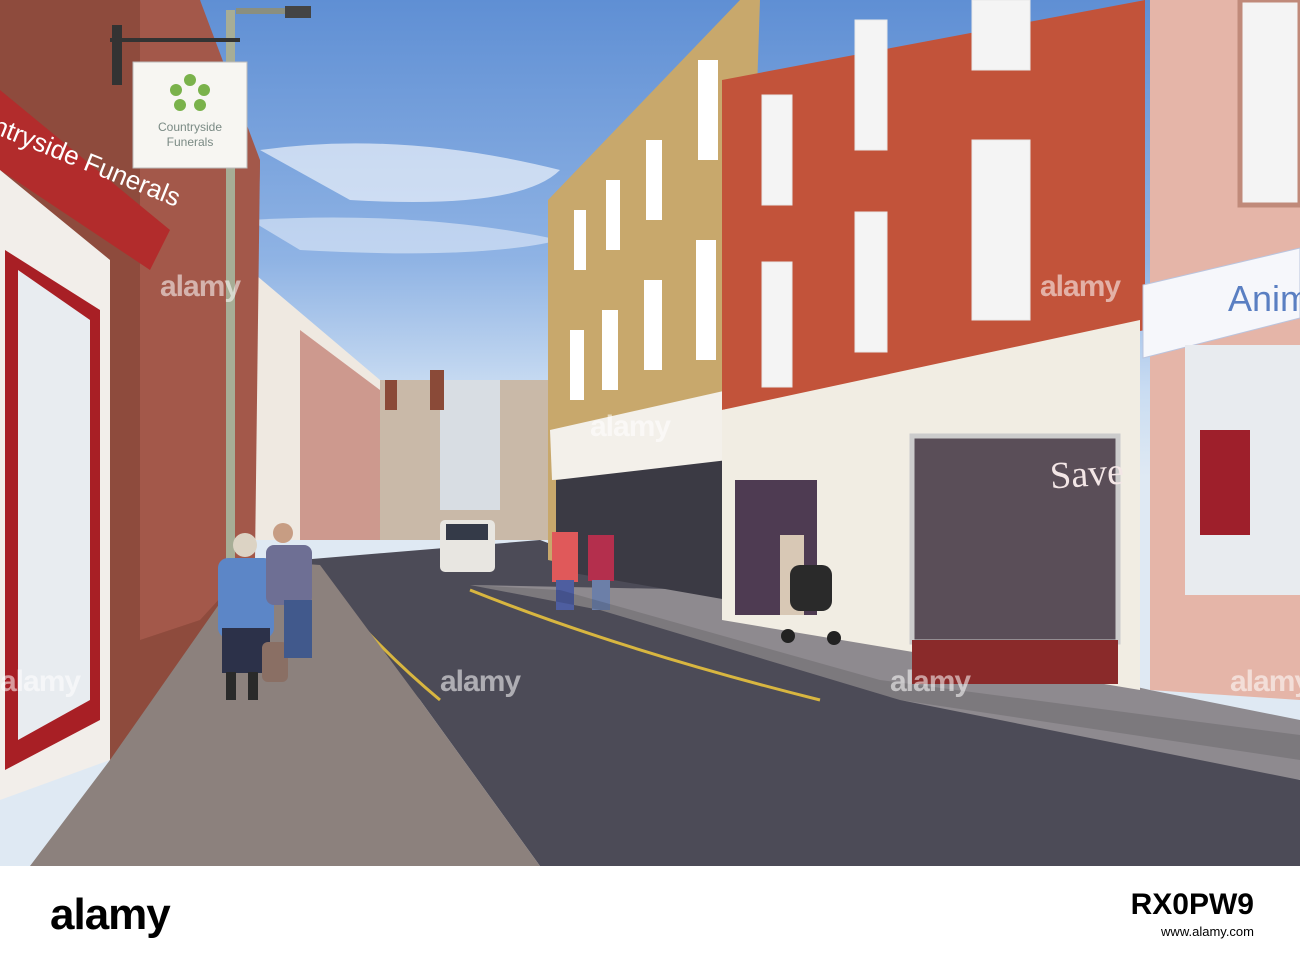 This screenshot has width=1300, height=957. What do you see at coordinates (1225, 482) in the screenshot?
I see `red-jumper` at bounding box center [1225, 482].